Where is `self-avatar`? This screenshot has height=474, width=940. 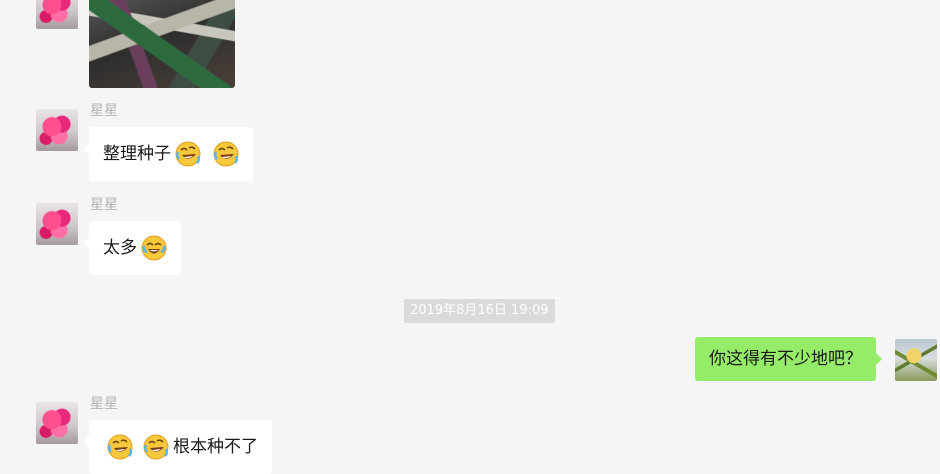 self-avatar is located at coordinates (916, 360).